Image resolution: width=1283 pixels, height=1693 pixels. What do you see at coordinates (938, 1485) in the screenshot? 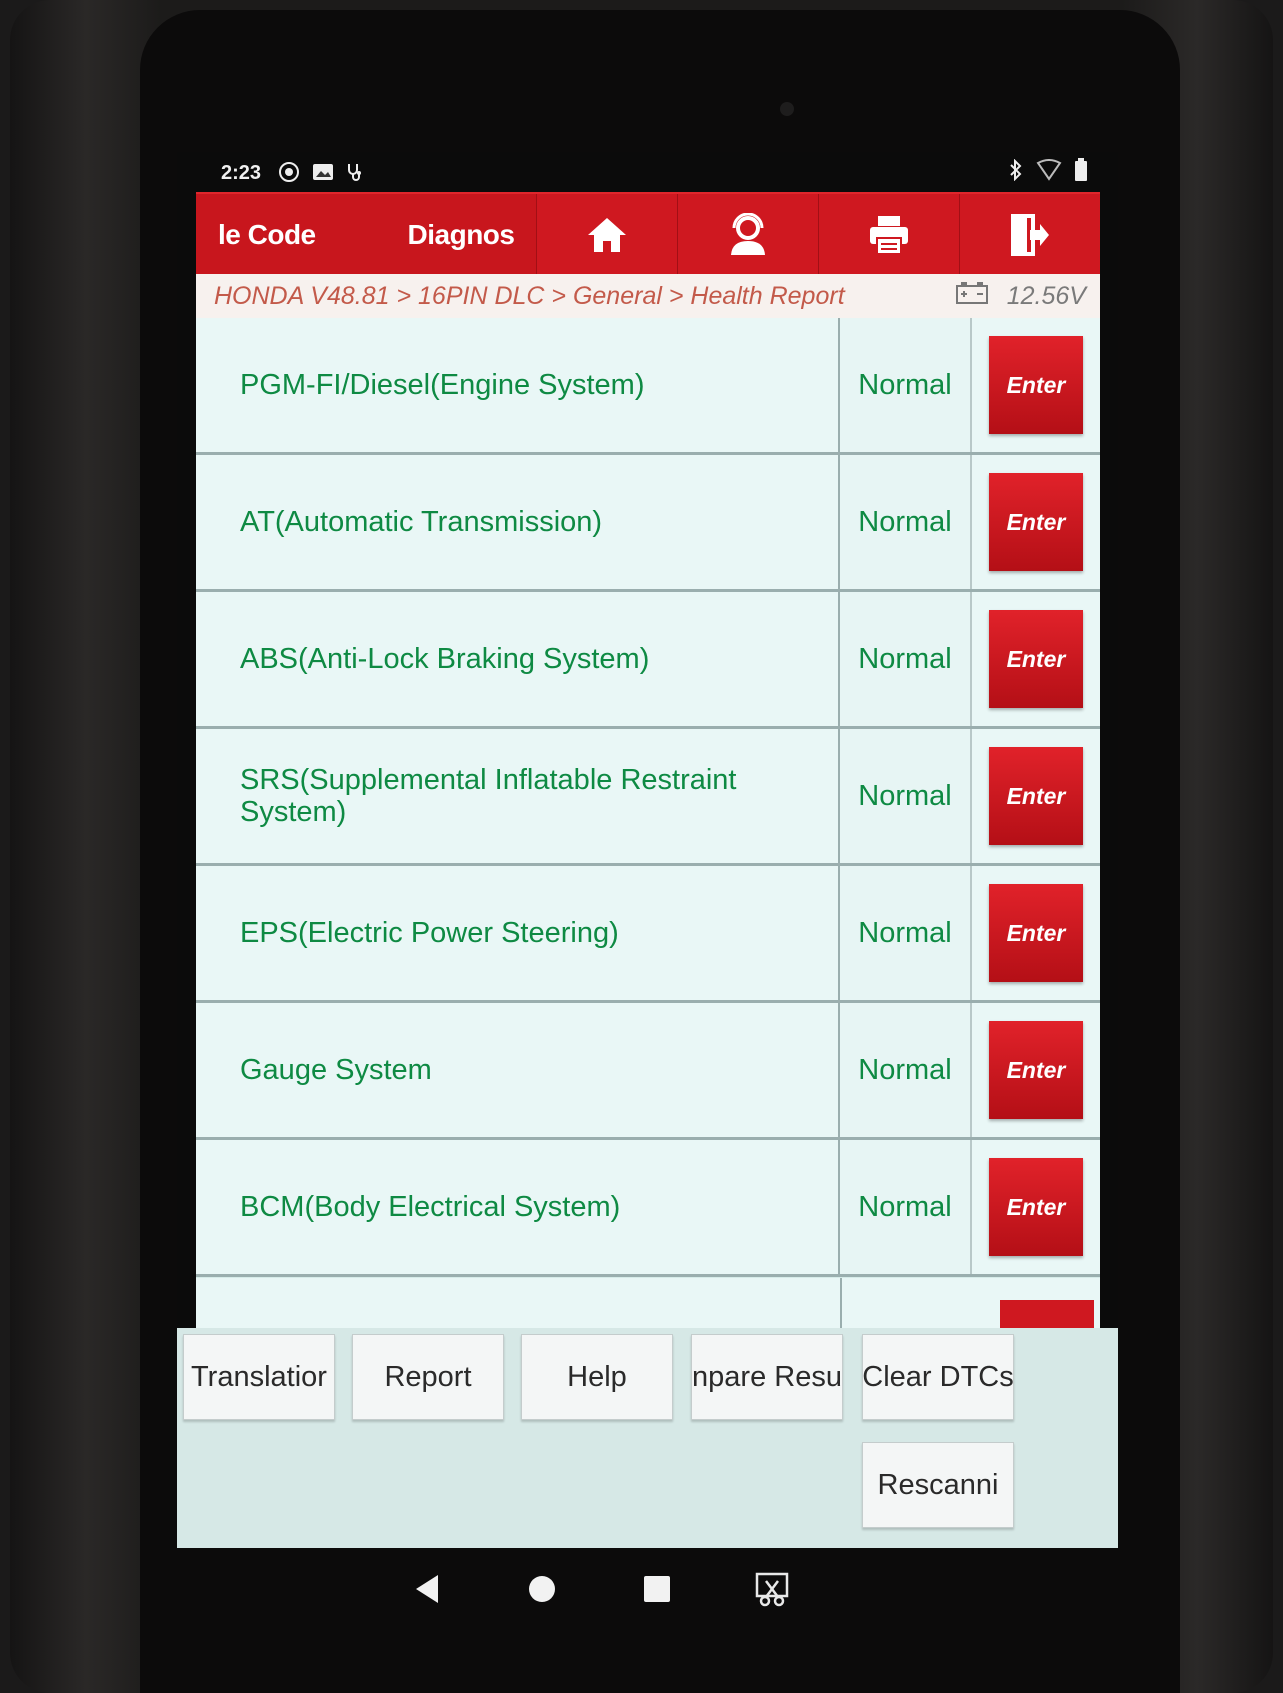
I see `rescanning-button: Rescanni` at bounding box center [938, 1485].